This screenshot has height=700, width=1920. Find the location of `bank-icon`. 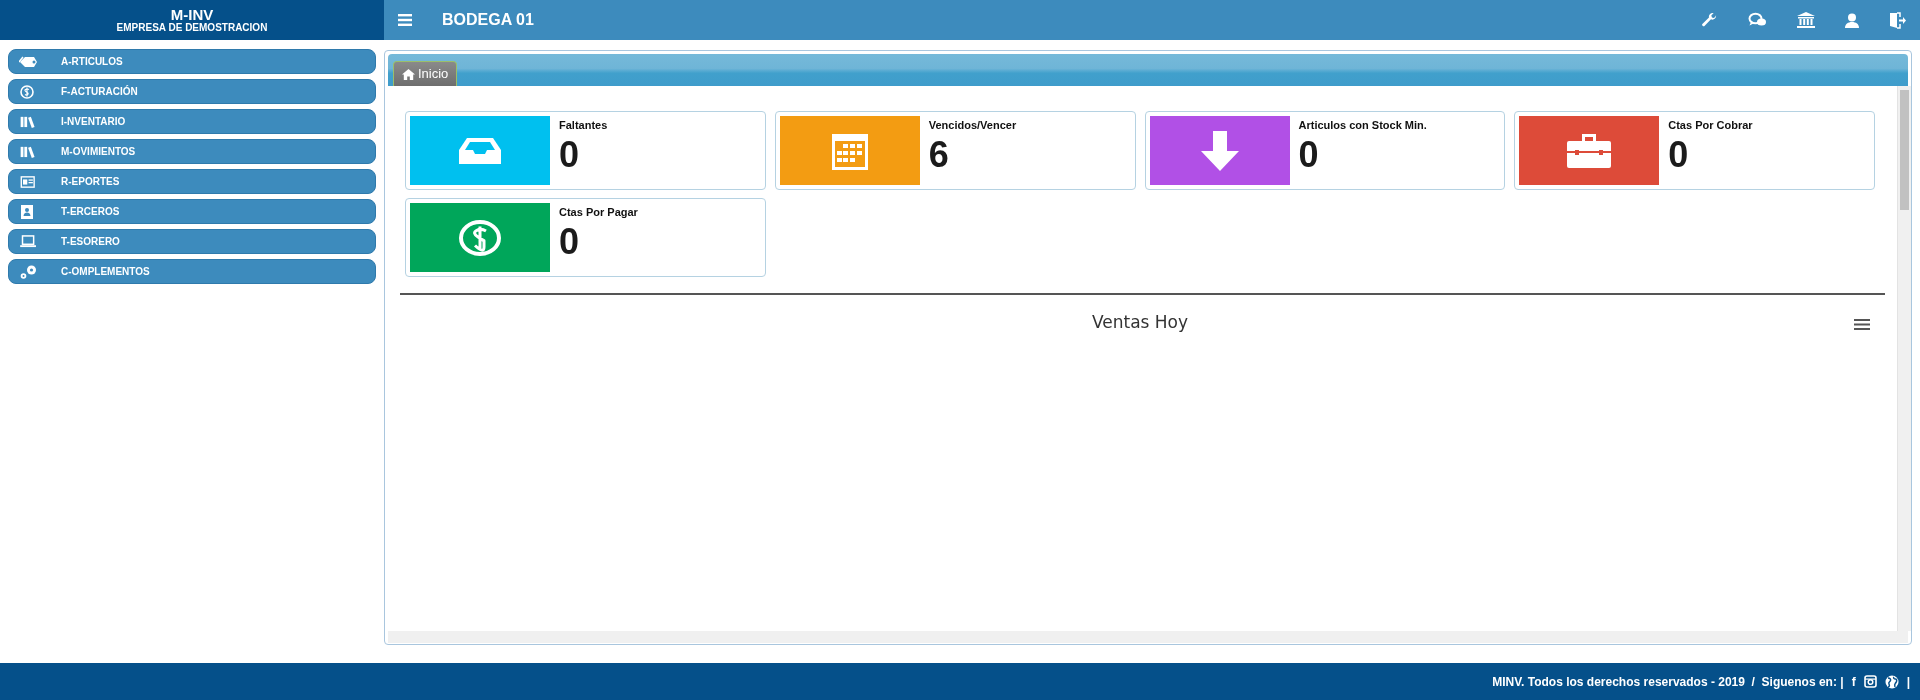

bank-icon is located at coordinates (1806, 20).